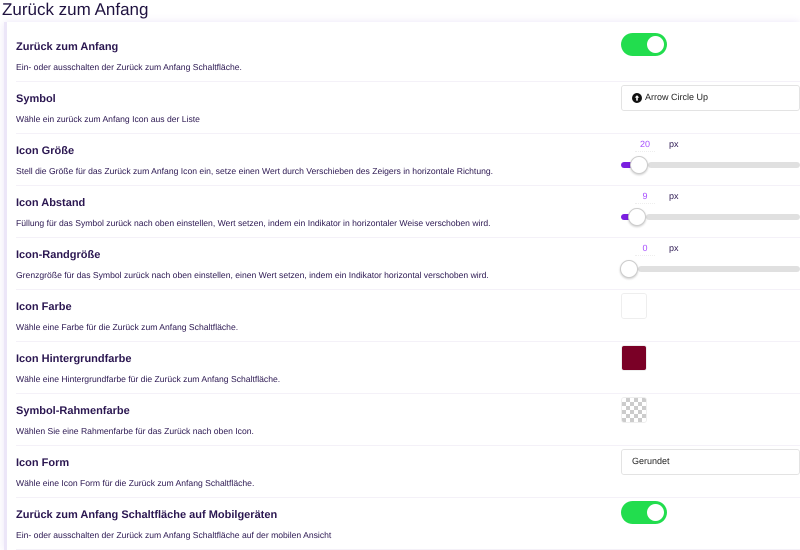 Image resolution: width=800 pixels, height=550 pixels. Describe the element at coordinates (149, 379) in the screenshot. I see `setting-description: Wähle eine Hintergrundfarbe für die Zurück zum Anfang Schaltfläche.` at that location.